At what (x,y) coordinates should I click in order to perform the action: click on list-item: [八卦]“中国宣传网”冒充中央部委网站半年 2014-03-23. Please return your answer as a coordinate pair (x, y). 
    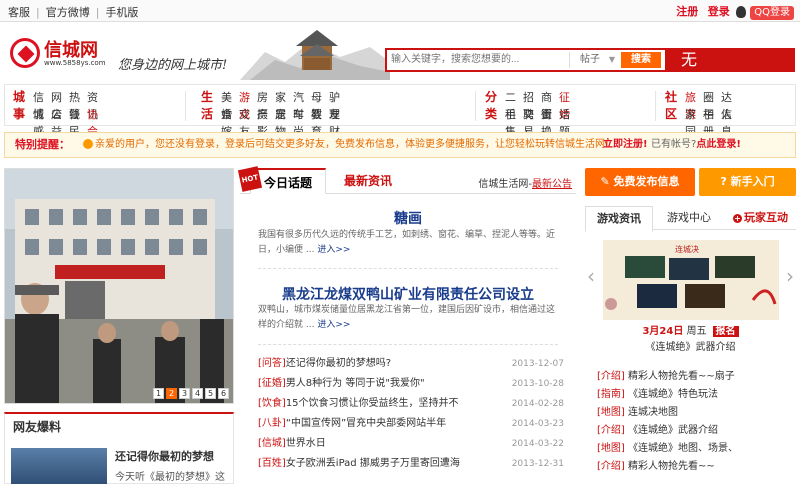
    Looking at the image, I should click on (411, 424).